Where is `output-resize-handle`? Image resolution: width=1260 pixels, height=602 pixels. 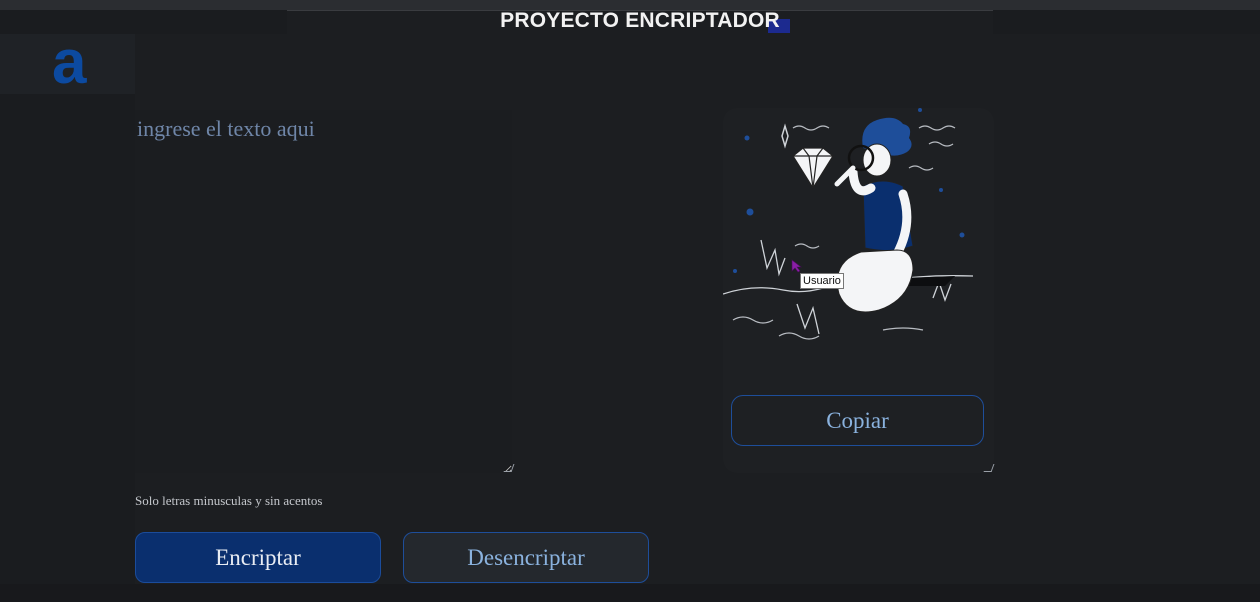
output-resize-handle is located at coordinates (989, 468).